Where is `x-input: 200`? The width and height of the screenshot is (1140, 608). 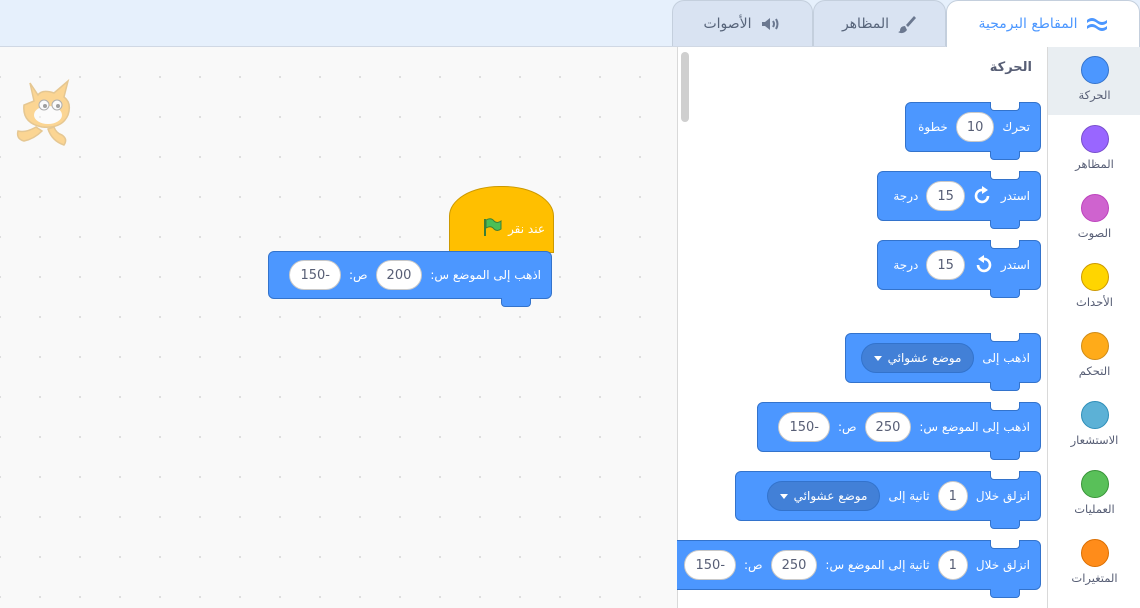 x-input: 200 is located at coordinates (399, 275).